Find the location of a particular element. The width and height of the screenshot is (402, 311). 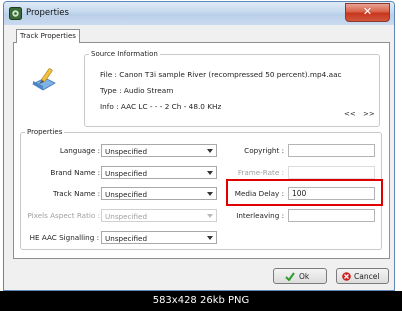

brand-name-select: Unspecified is located at coordinates (159, 172).